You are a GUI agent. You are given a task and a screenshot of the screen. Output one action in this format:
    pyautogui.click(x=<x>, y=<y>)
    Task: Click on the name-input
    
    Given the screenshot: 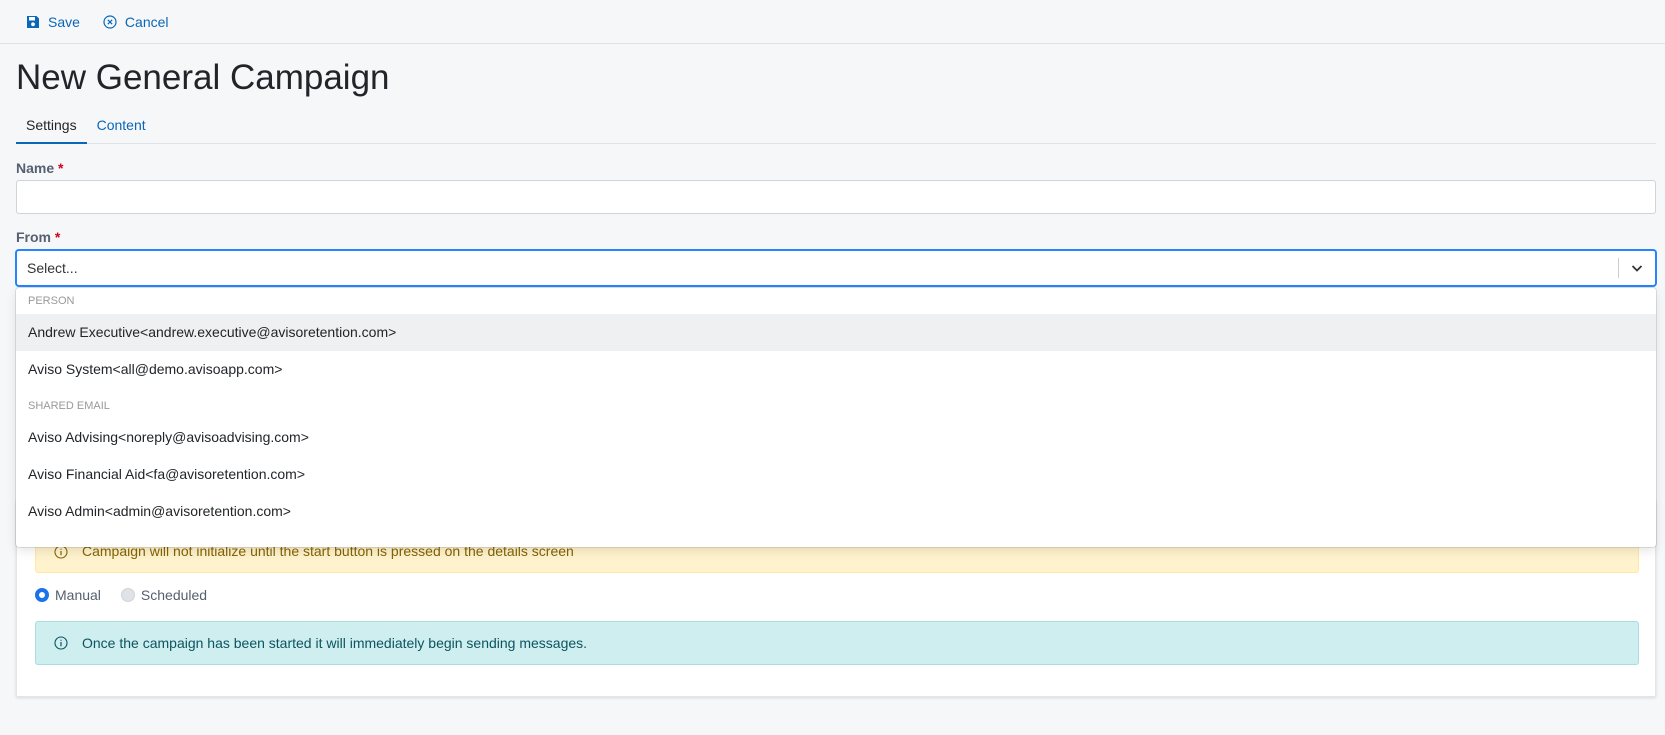 What is the action you would take?
    pyautogui.click(x=836, y=197)
    